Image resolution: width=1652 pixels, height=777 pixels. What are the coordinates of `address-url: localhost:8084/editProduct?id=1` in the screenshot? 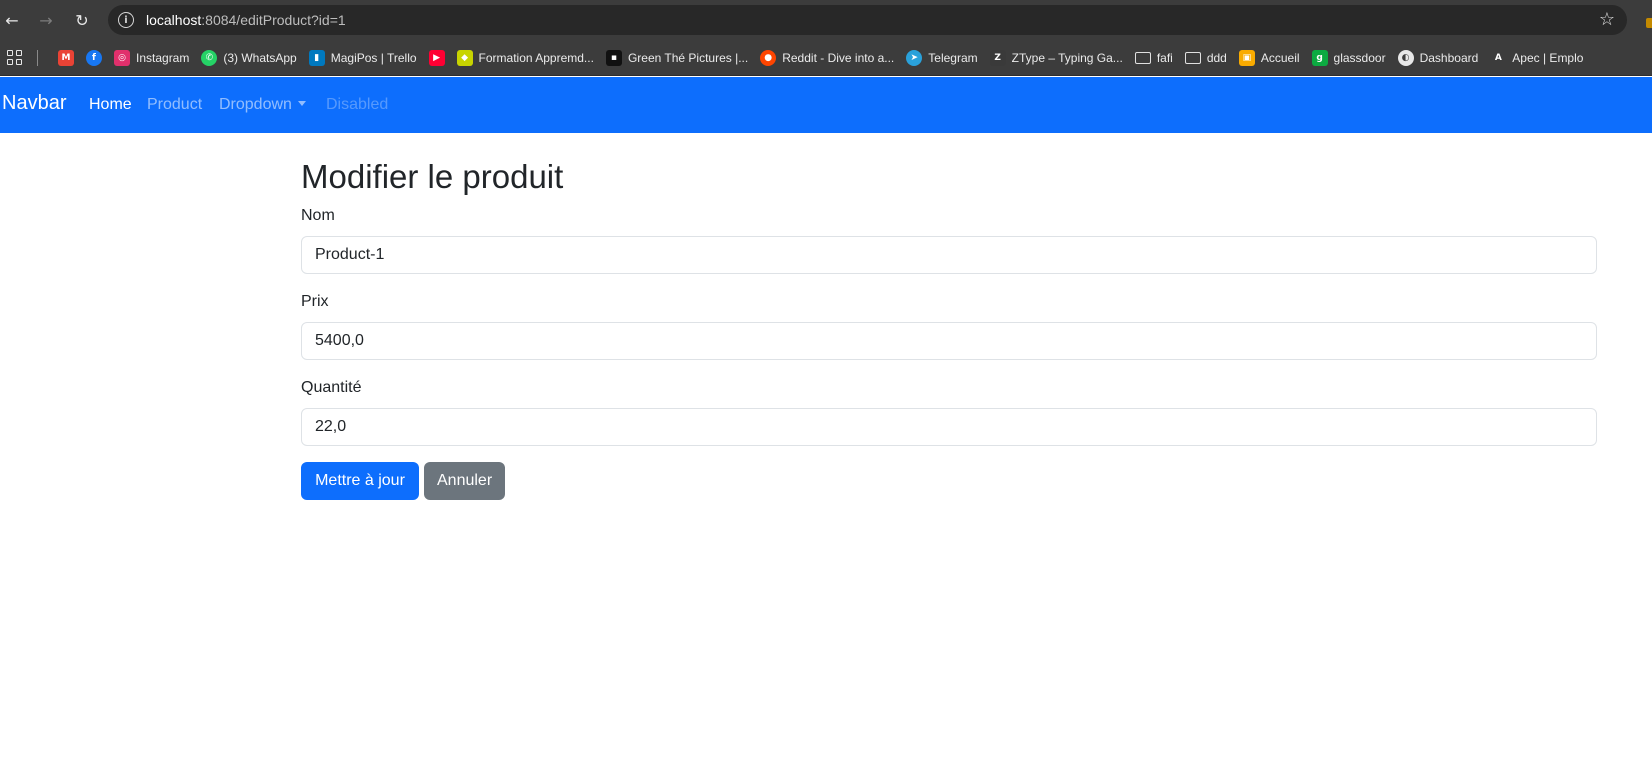 It's located at (246, 20).